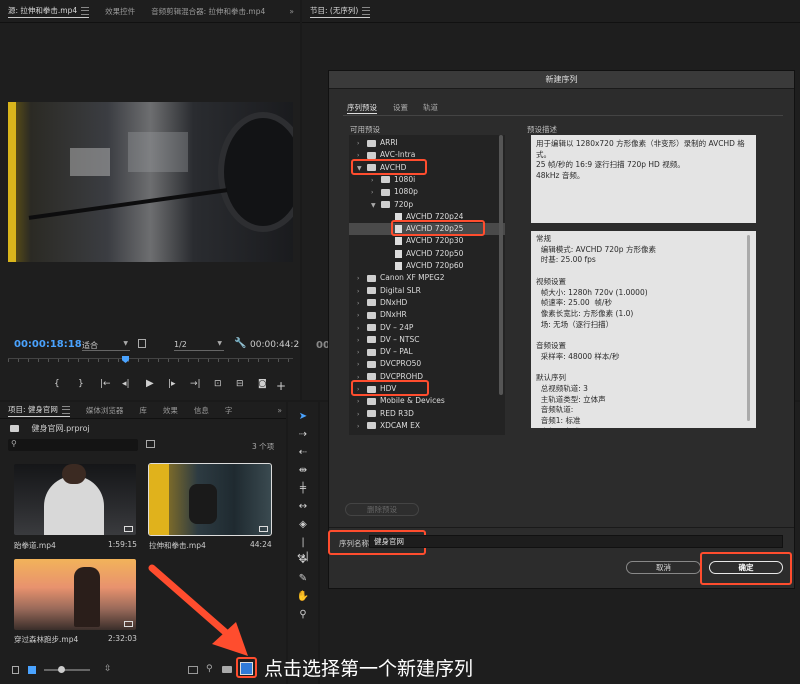 The width and height of the screenshot is (800, 684). What do you see at coordinates (427, 328) in the screenshot?
I see `preset-folder-item: › DV – 24P` at bounding box center [427, 328].